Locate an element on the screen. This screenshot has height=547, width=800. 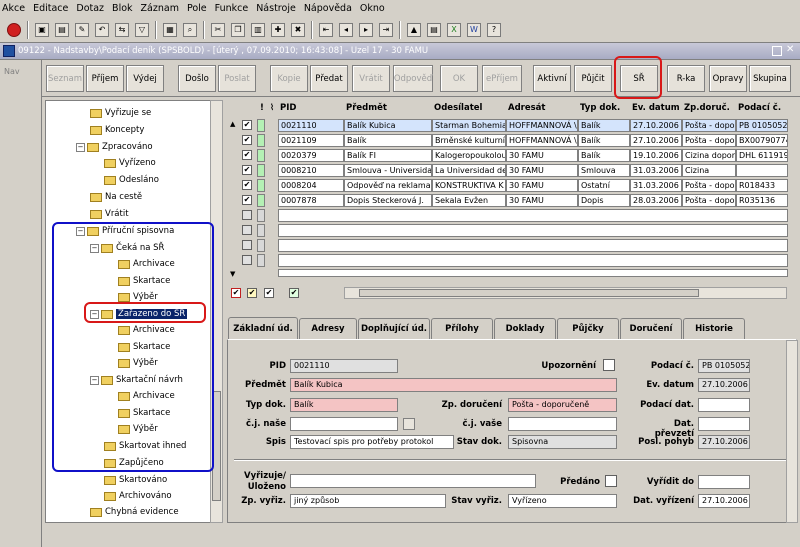
cell-predmet: Balík is located at coordinates (388, 140).